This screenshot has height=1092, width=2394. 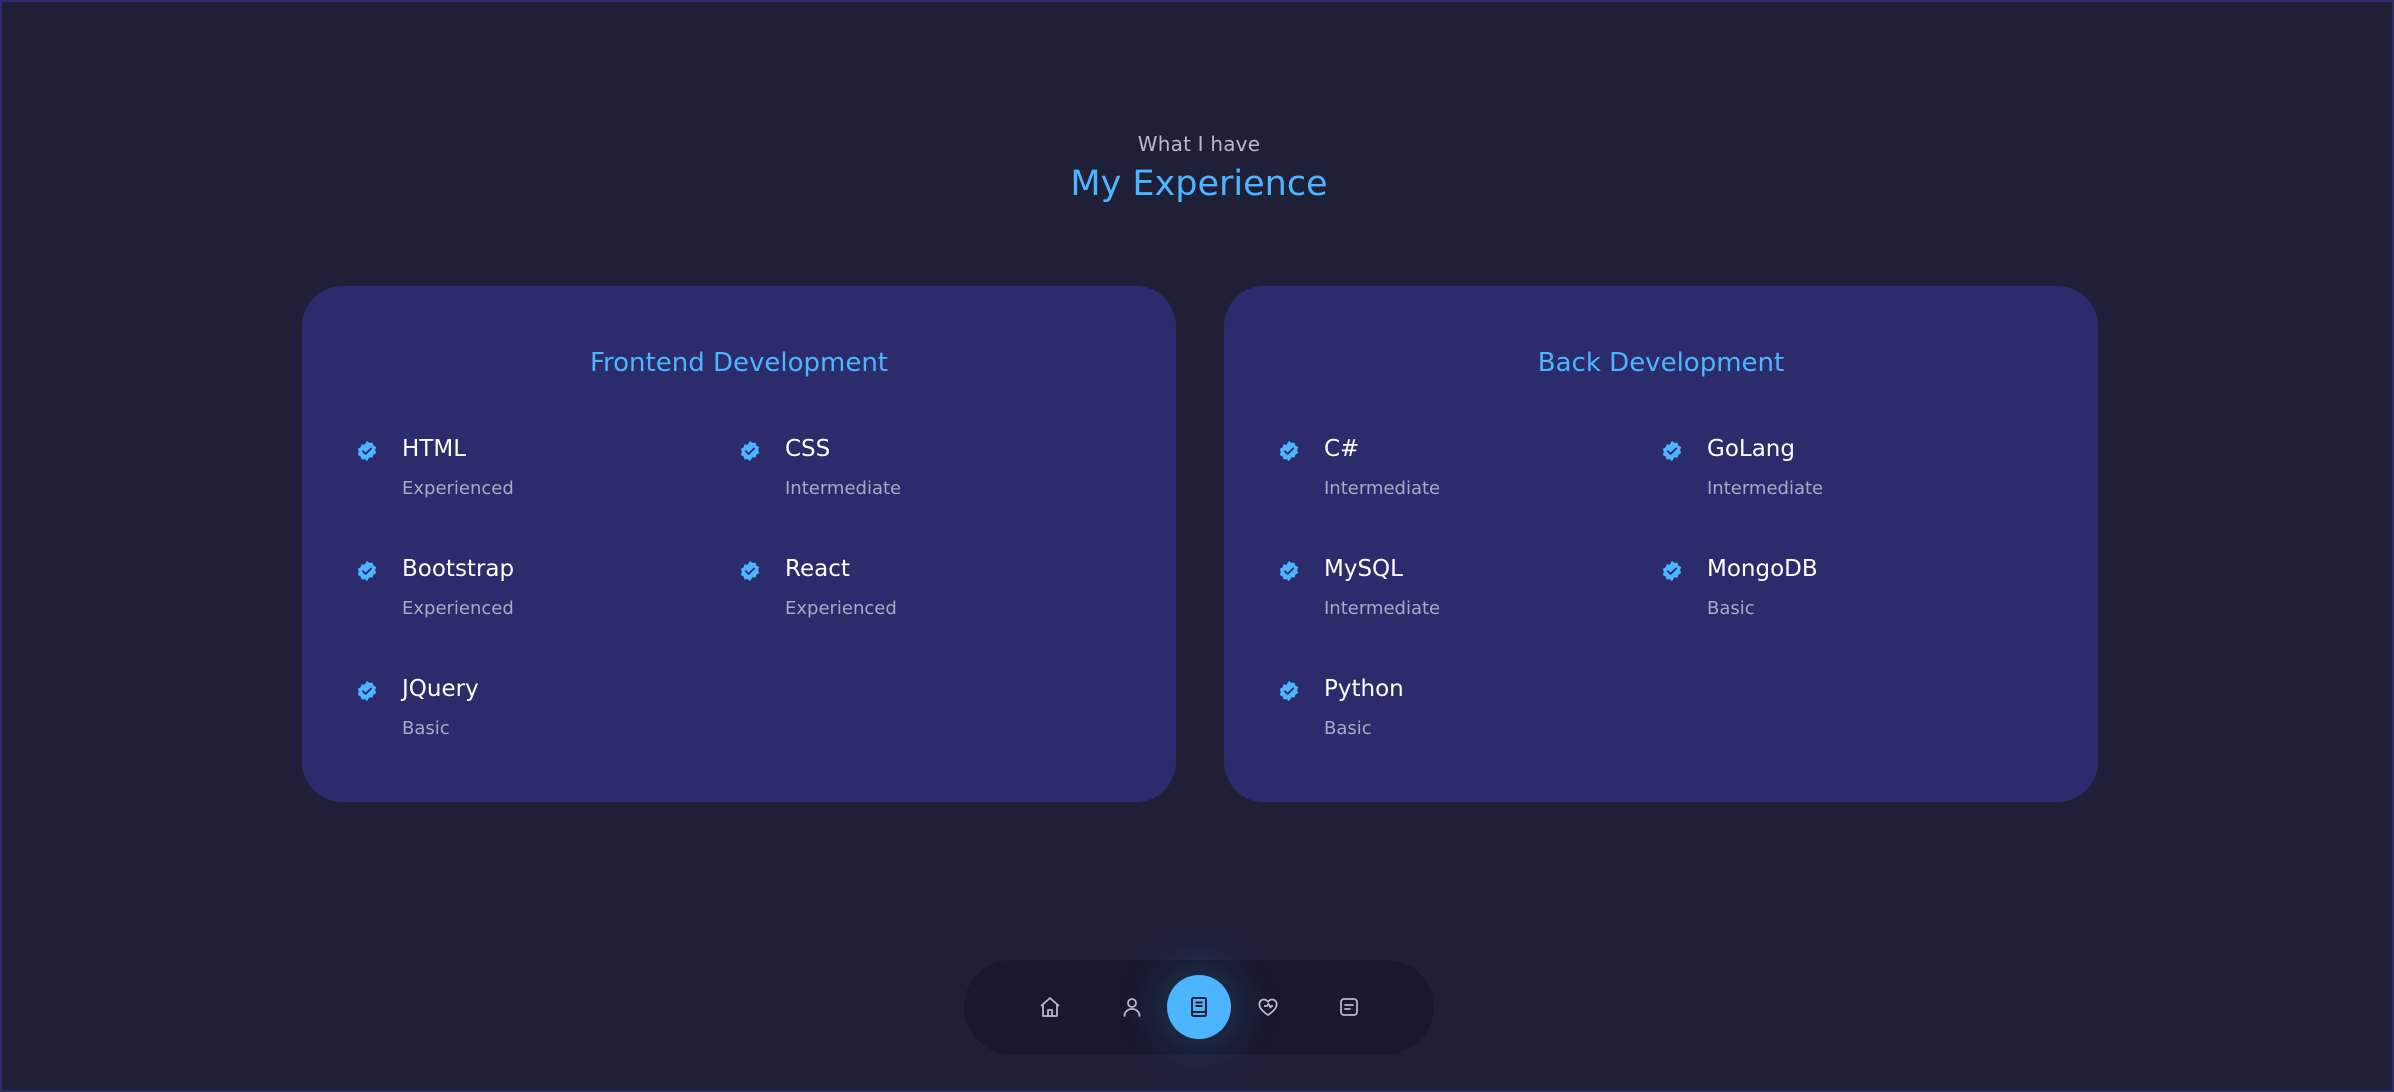 What do you see at coordinates (1751, 449) in the screenshot?
I see `skill-name: GoLang` at bounding box center [1751, 449].